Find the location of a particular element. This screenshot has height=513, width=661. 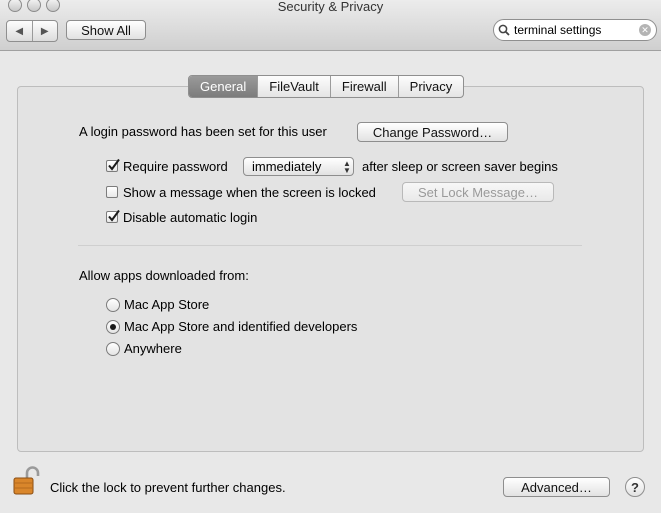

tab-privacy: Privacy is located at coordinates (430, 86).